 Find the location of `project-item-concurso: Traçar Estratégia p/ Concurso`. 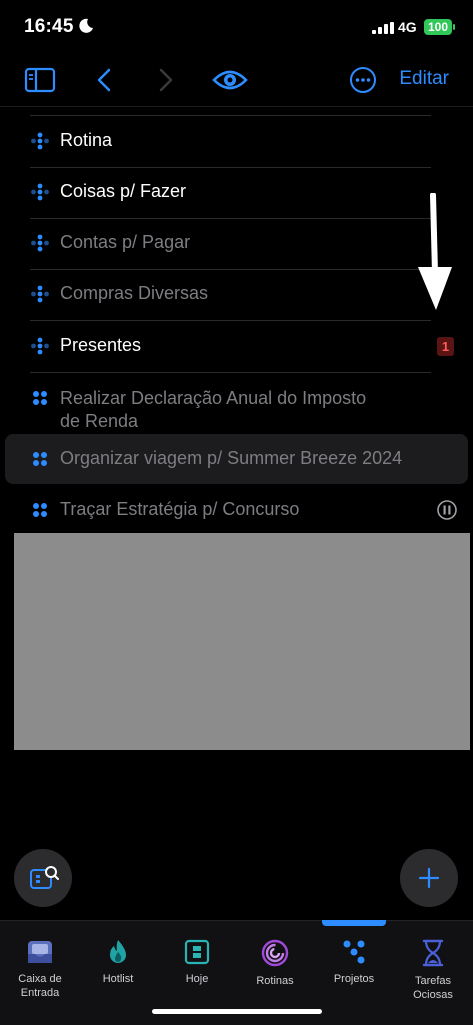

project-item-concurso: Traçar Estratégia p/ Concurso is located at coordinates (245, 511).